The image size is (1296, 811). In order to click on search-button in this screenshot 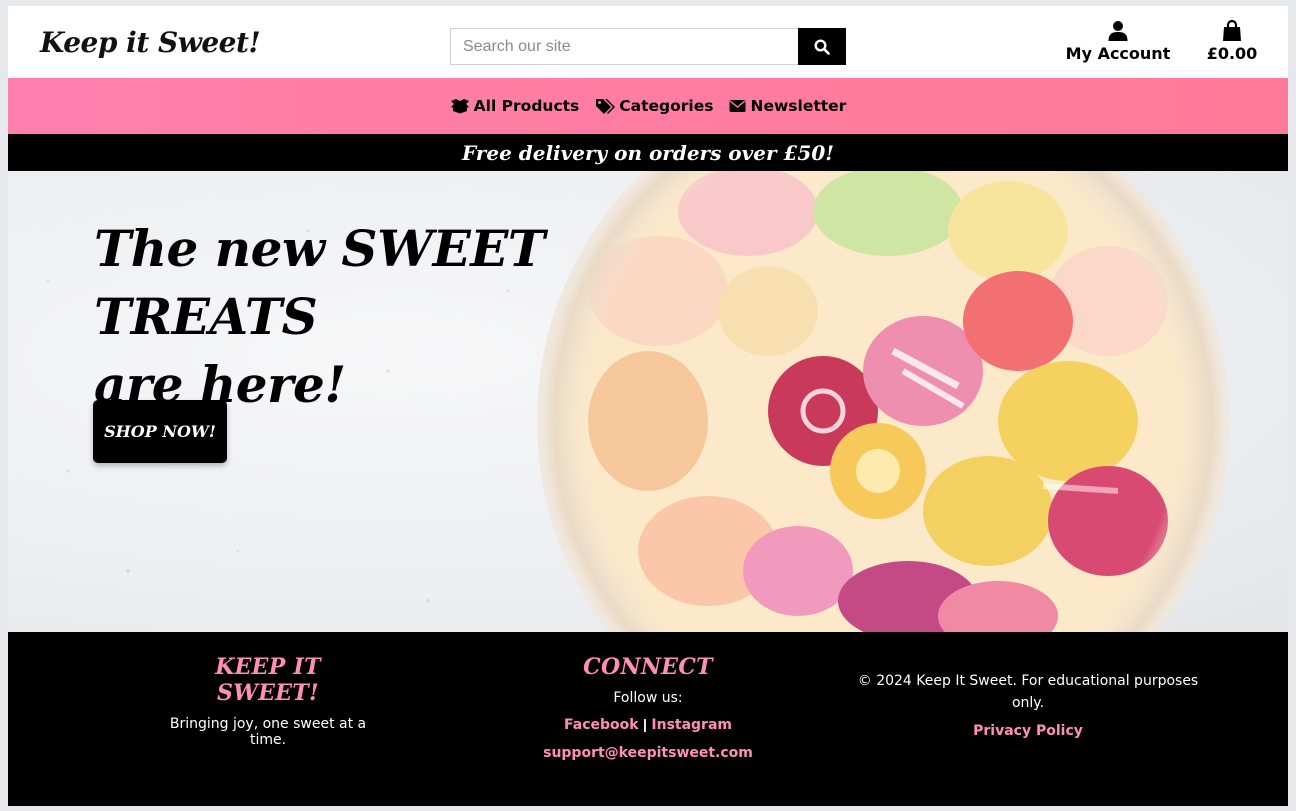, I will do `click(822, 46)`.